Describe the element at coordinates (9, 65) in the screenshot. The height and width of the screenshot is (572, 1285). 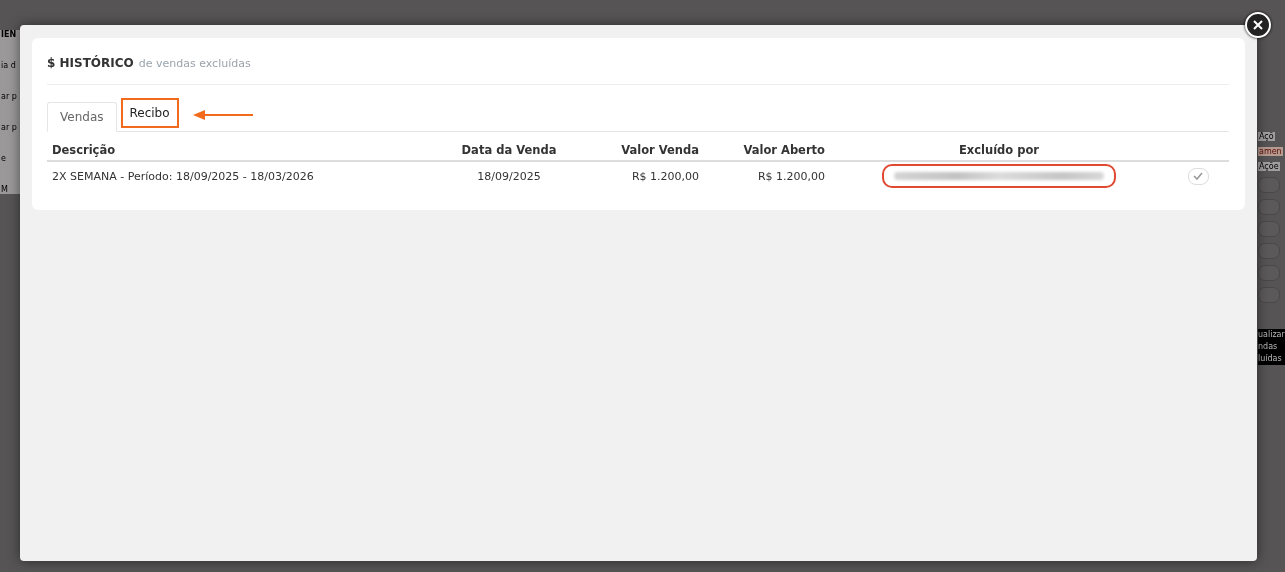
I see `background-text: ia d` at that location.